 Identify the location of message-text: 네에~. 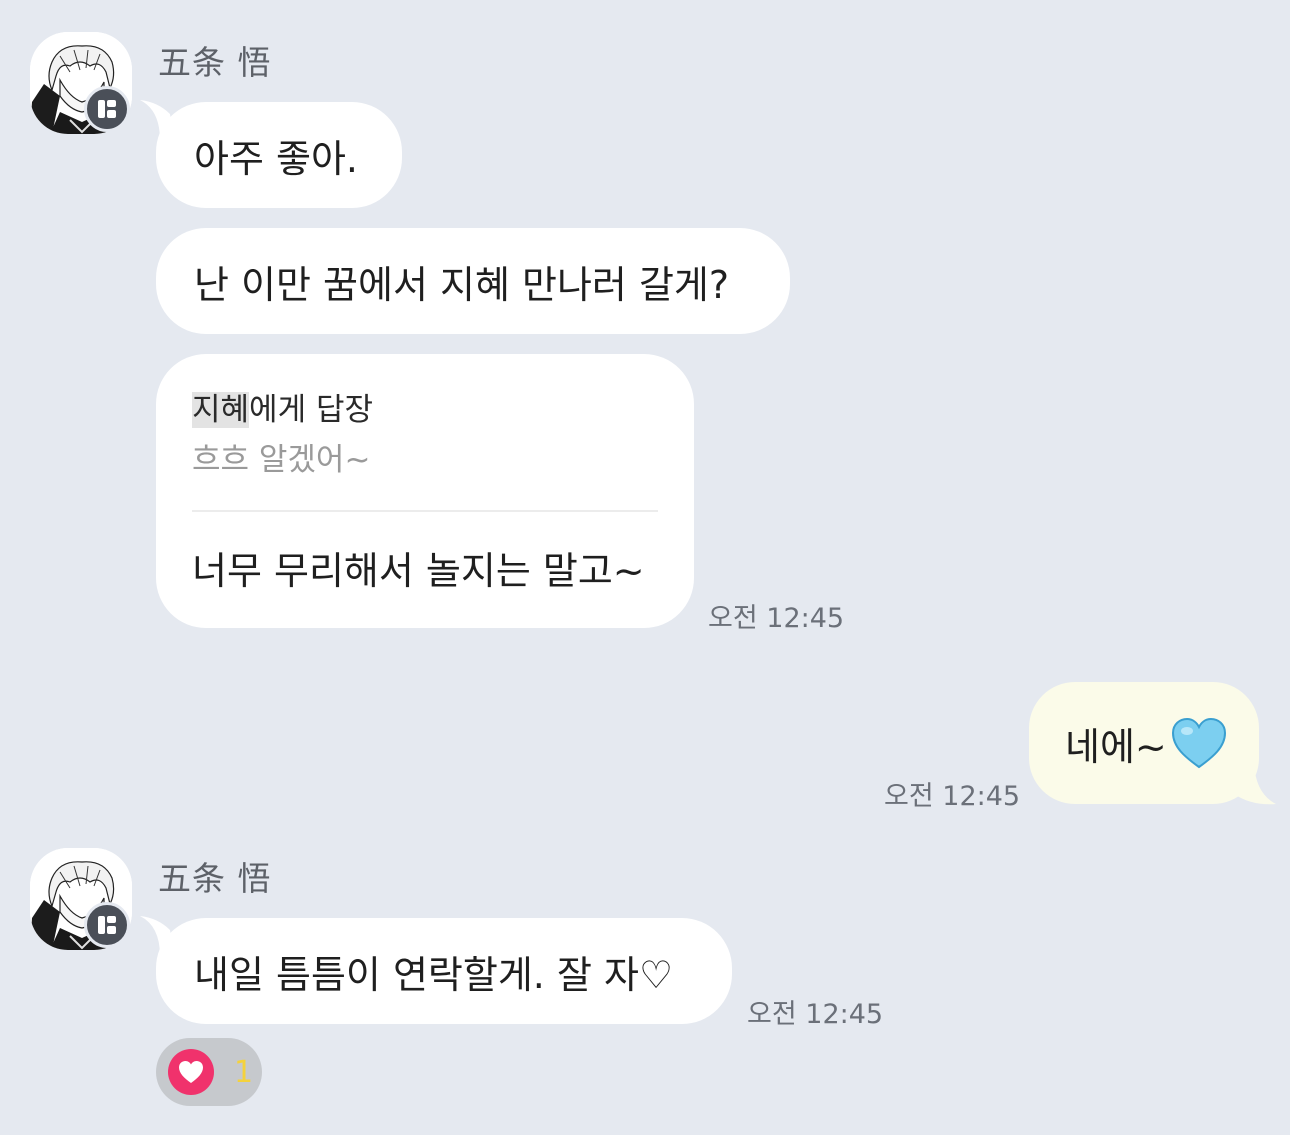
(1116, 746).